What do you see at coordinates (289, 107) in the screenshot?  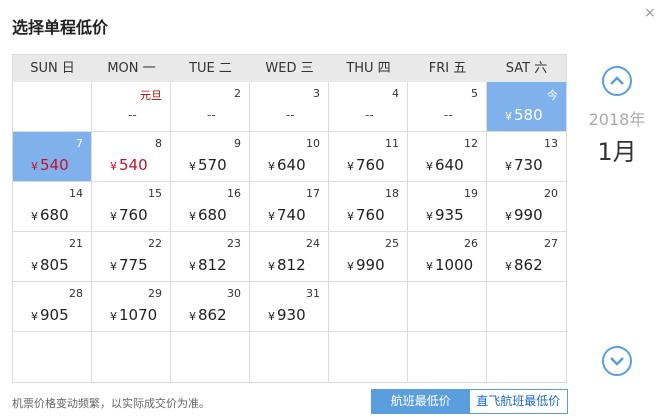 I see `calendar-day: 3 --` at bounding box center [289, 107].